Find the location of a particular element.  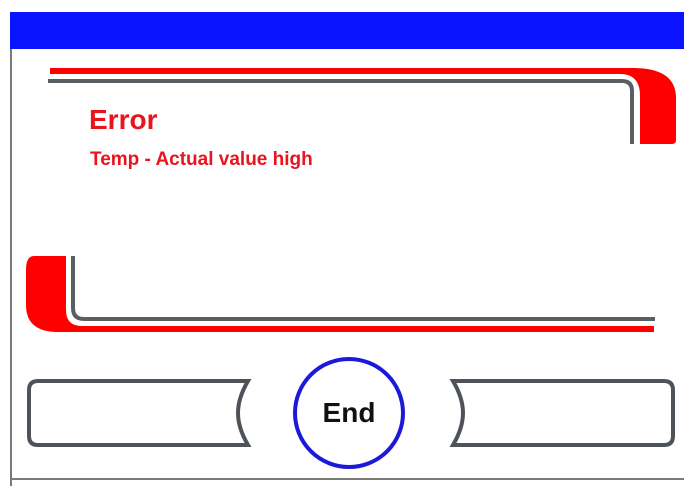

end-button-label: End is located at coordinates (349, 412).